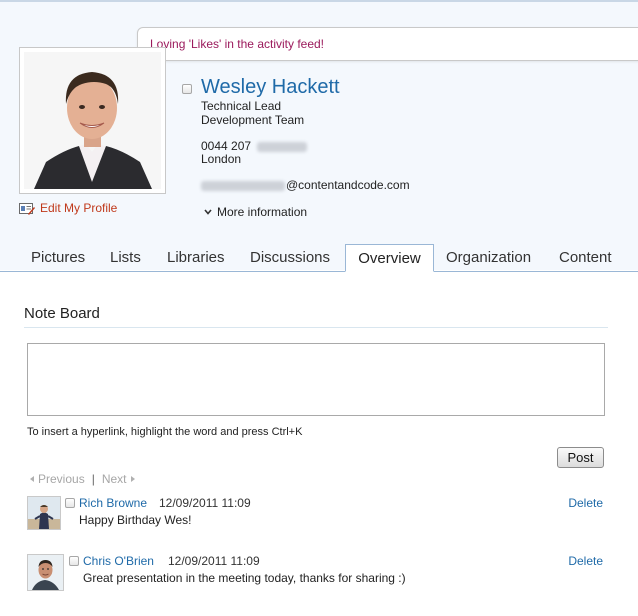 This screenshot has width=638, height=616. I want to click on profile-email-domain: @contentandcode.com, so click(348, 185).